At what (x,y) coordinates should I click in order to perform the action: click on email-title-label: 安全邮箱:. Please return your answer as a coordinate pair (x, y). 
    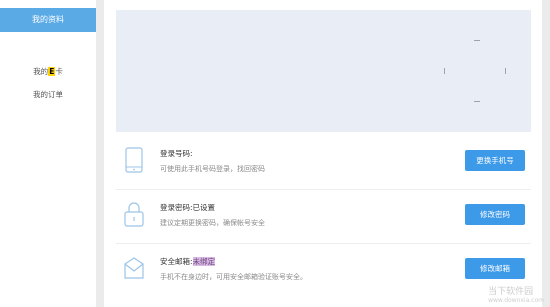
    Looking at the image, I should click on (176, 261).